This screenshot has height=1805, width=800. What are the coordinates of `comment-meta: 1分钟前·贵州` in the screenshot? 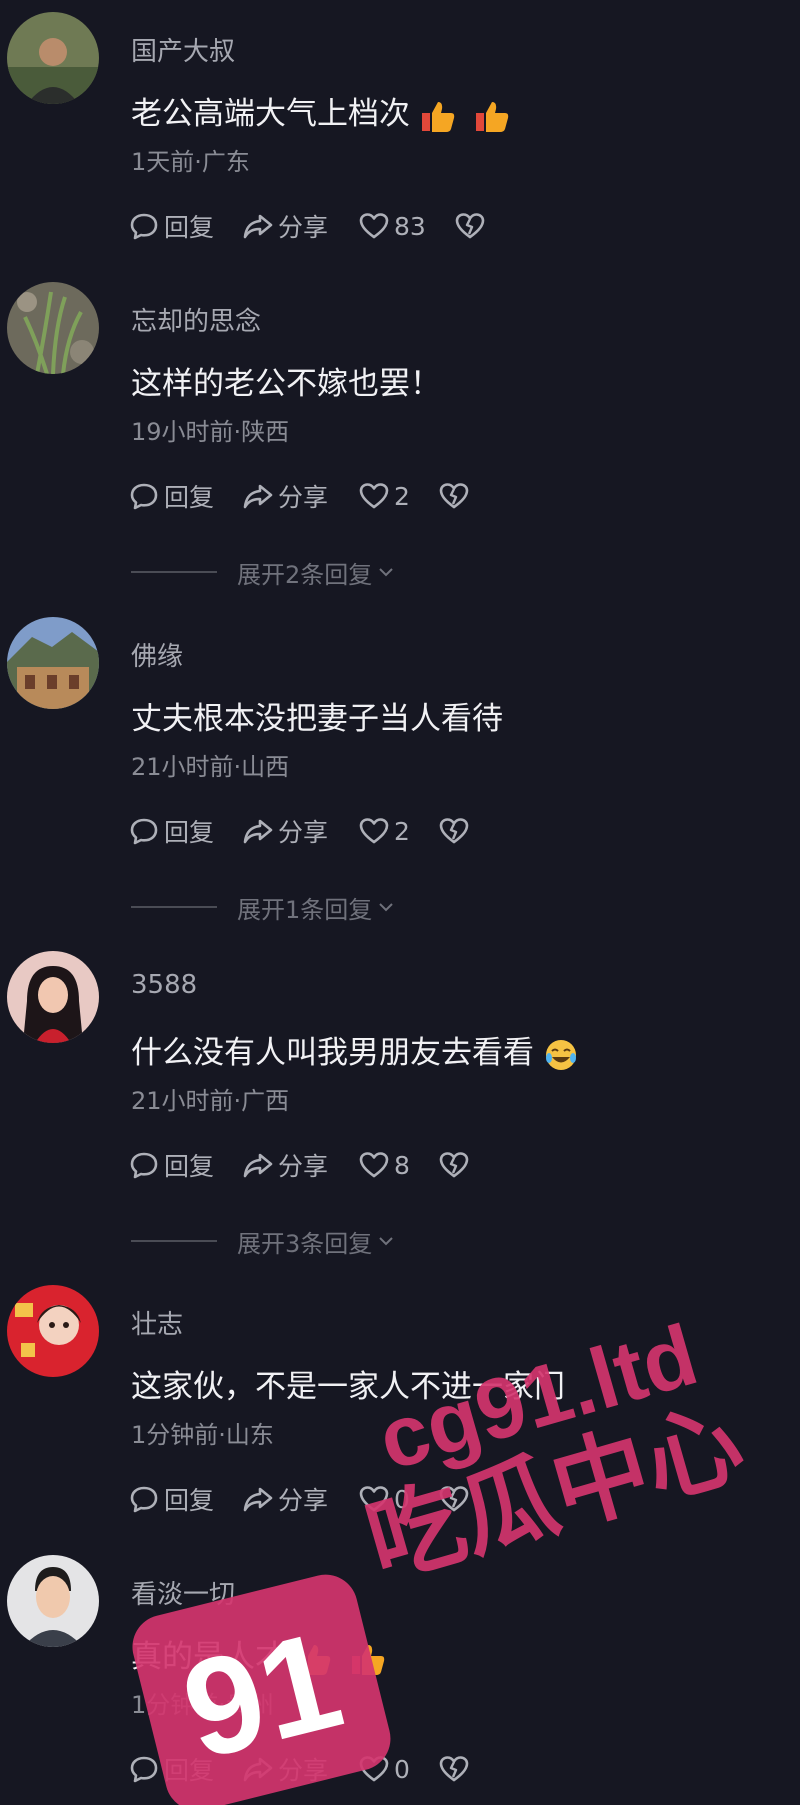 It's located at (202, 1705).